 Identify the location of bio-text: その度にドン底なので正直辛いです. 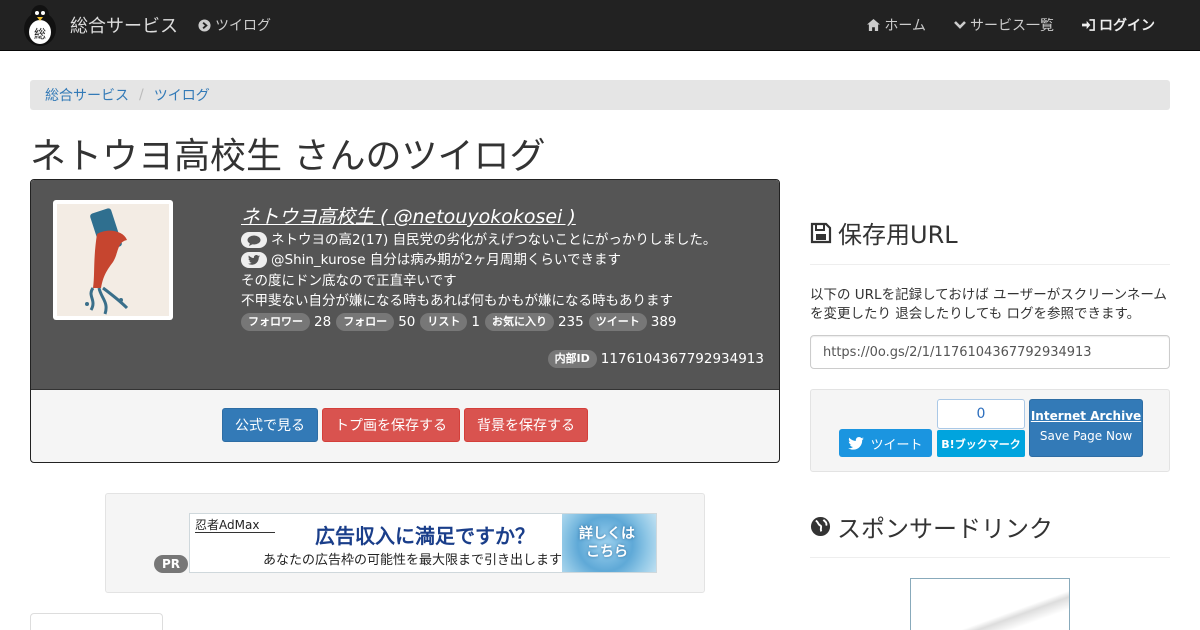
(349, 280).